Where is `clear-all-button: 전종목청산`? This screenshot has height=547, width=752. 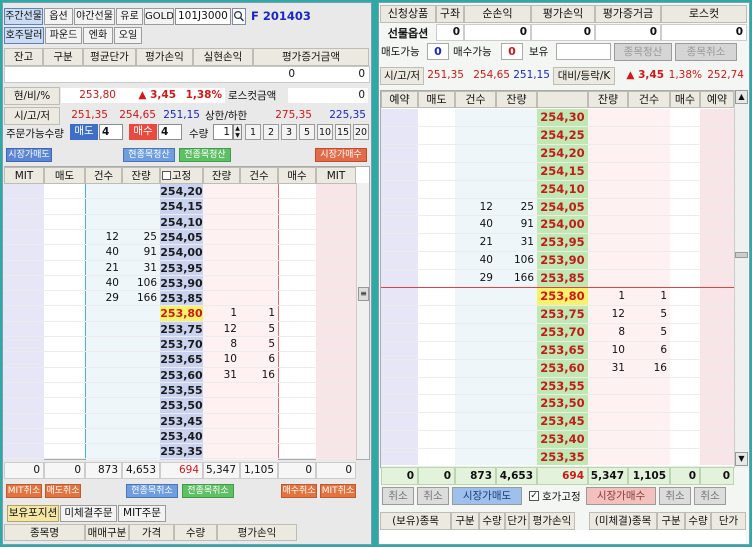
clear-all-button: 전종목청산 is located at coordinates (205, 155).